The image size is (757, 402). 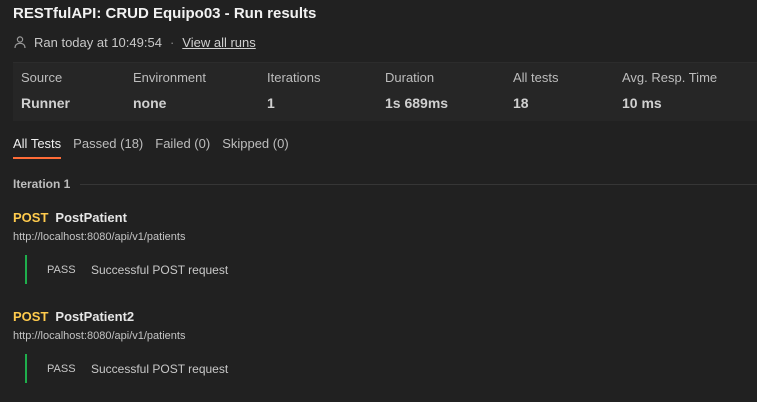 What do you see at coordinates (410, 77) in the screenshot?
I see `summary-label: Duration` at bounding box center [410, 77].